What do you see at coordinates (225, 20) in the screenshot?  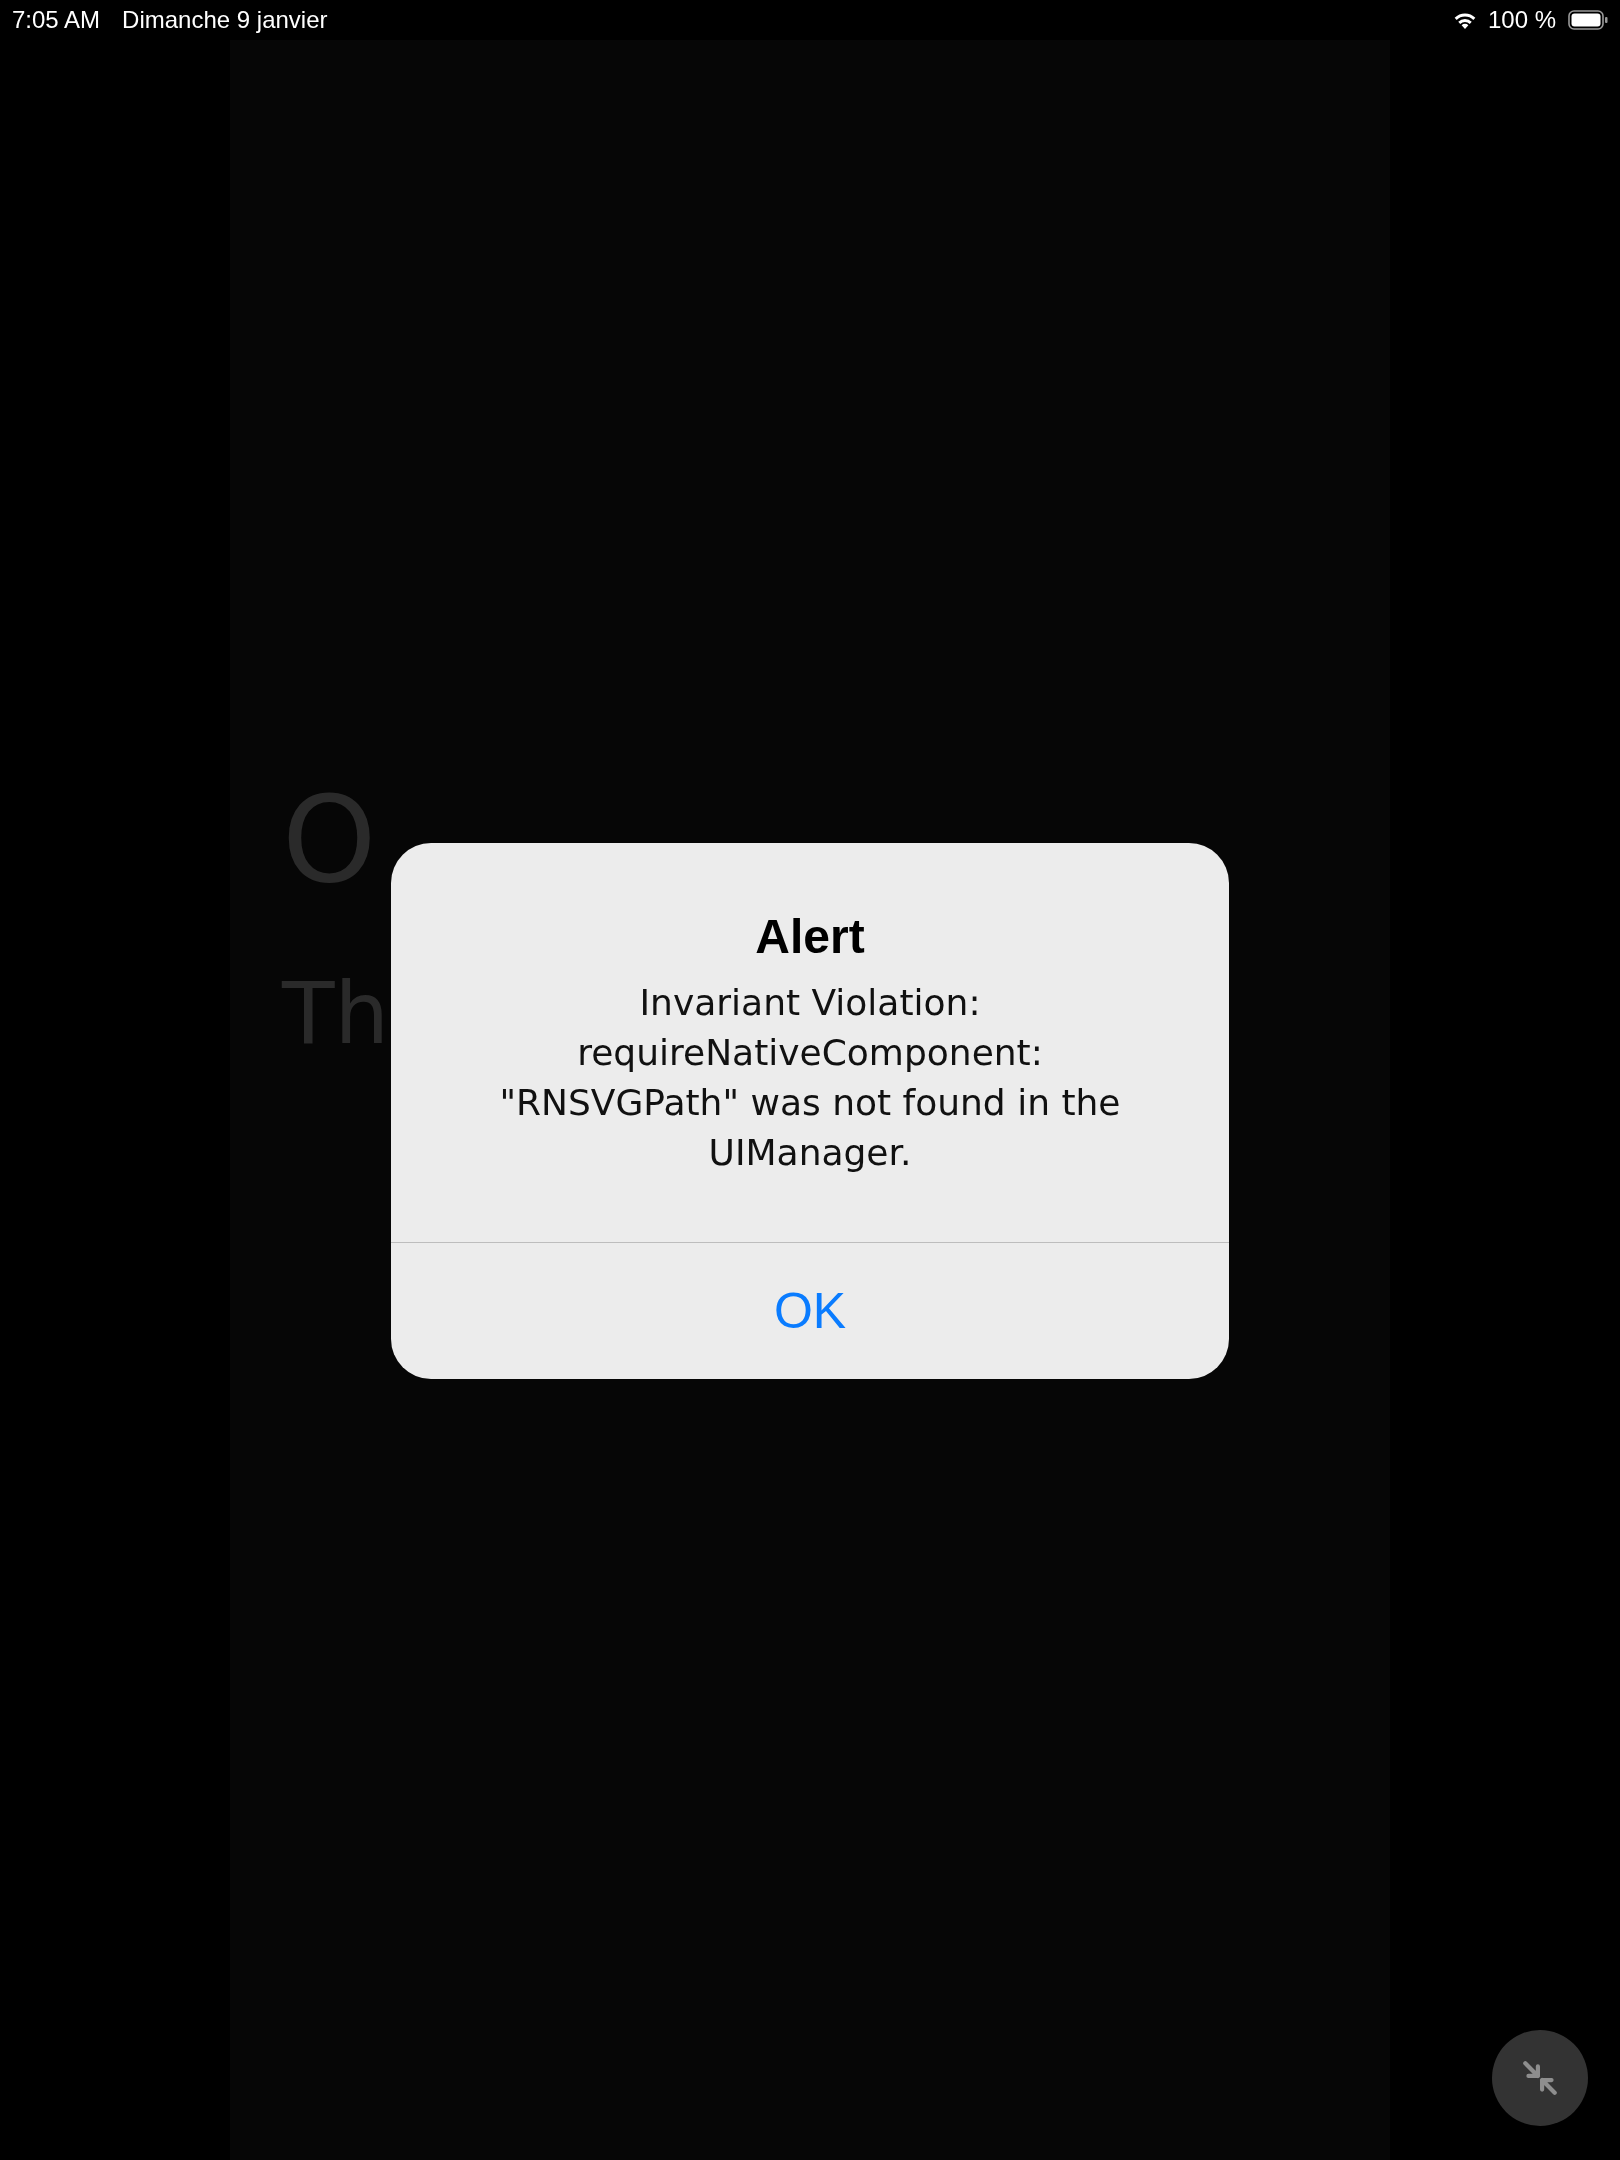 I see `status-date: Dimanche 9 janvier` at bounding box center [225, 20].